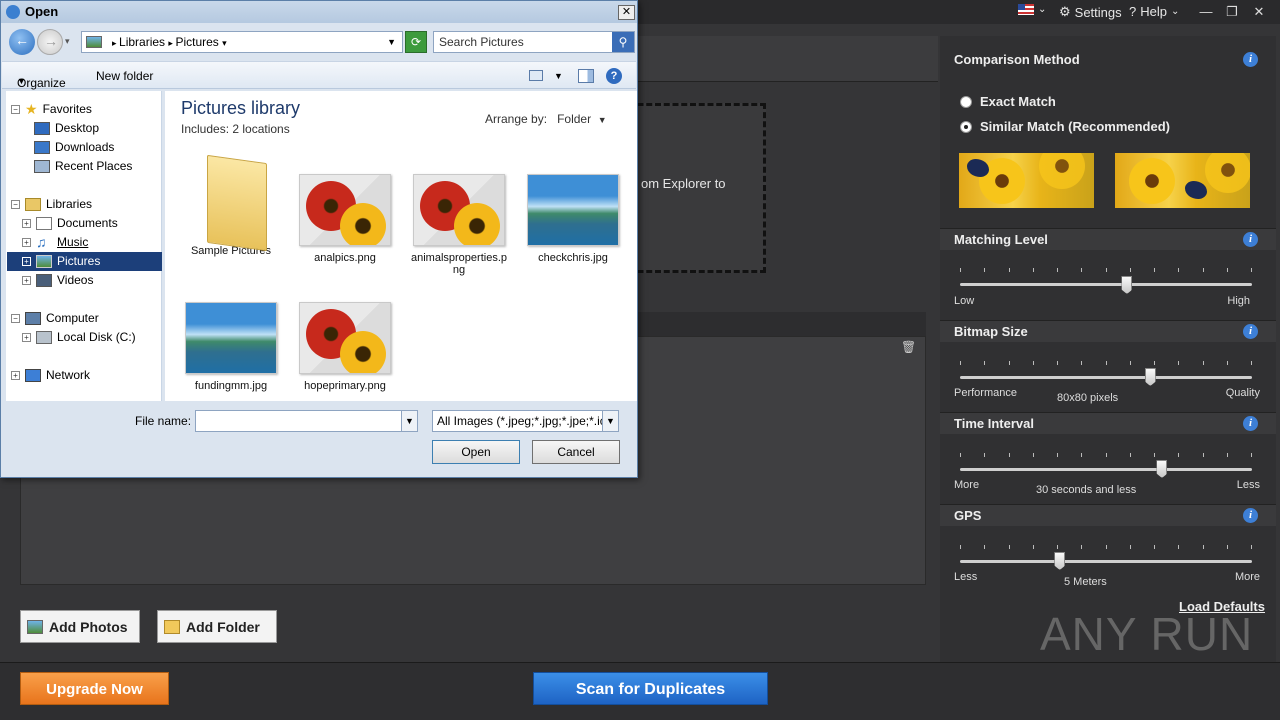 The image size is (1280, 720). What do you see at coordinates (80, 626) in the screenshot?
I see `add-photos-button: Add Photos` at bounding box center [80, 626].